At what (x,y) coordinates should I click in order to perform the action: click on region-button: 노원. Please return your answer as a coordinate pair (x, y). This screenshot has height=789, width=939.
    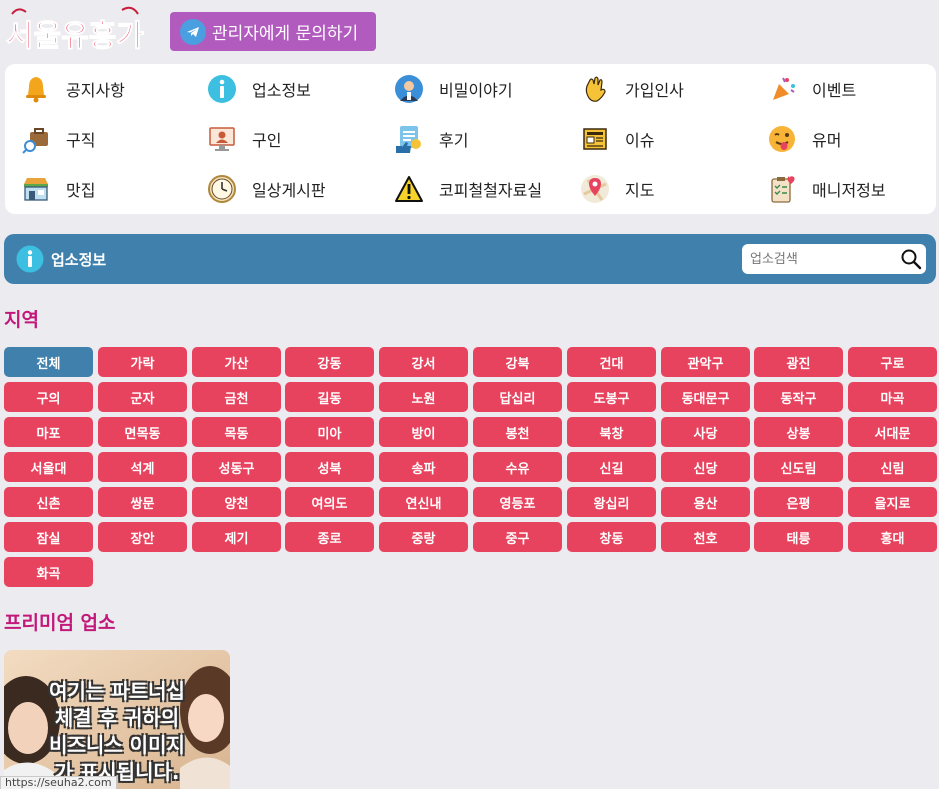
    Looking at the image, I should click on (423, 397).